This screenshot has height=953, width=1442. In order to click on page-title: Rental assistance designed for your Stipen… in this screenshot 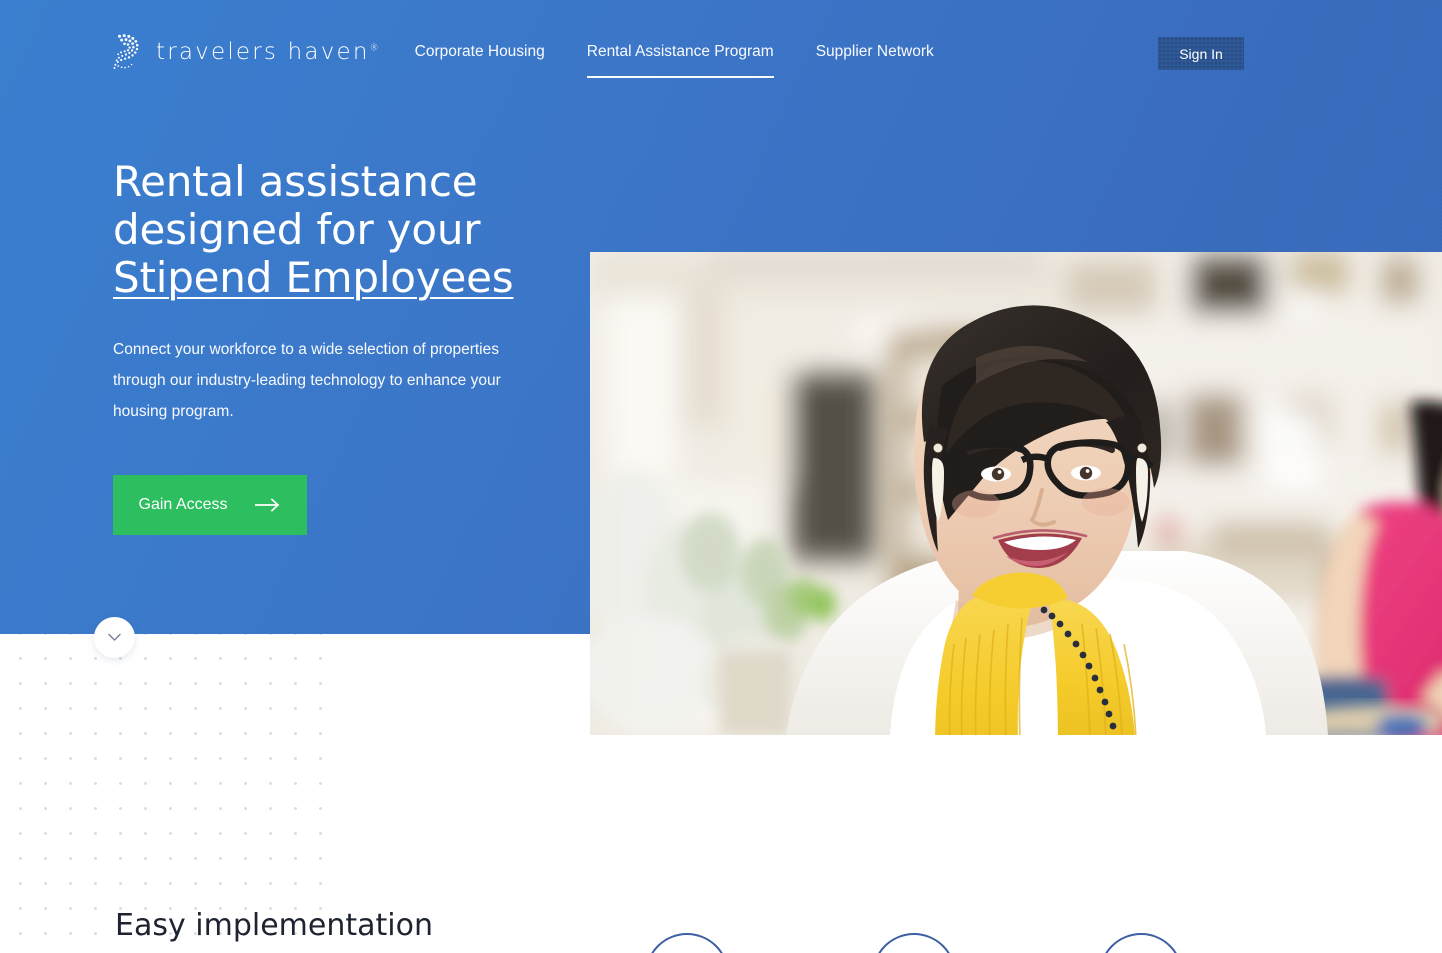, I will do `click(348, 230)`.